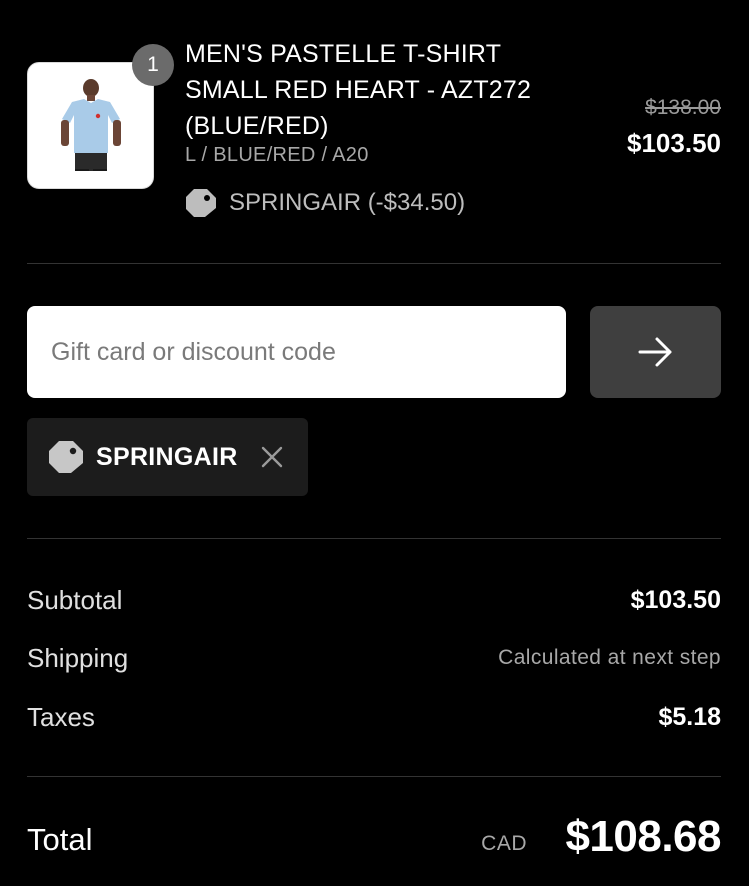 The height and width of the screenshot is (886, 749). I want to click on tshirt-image, so click(91, 125).